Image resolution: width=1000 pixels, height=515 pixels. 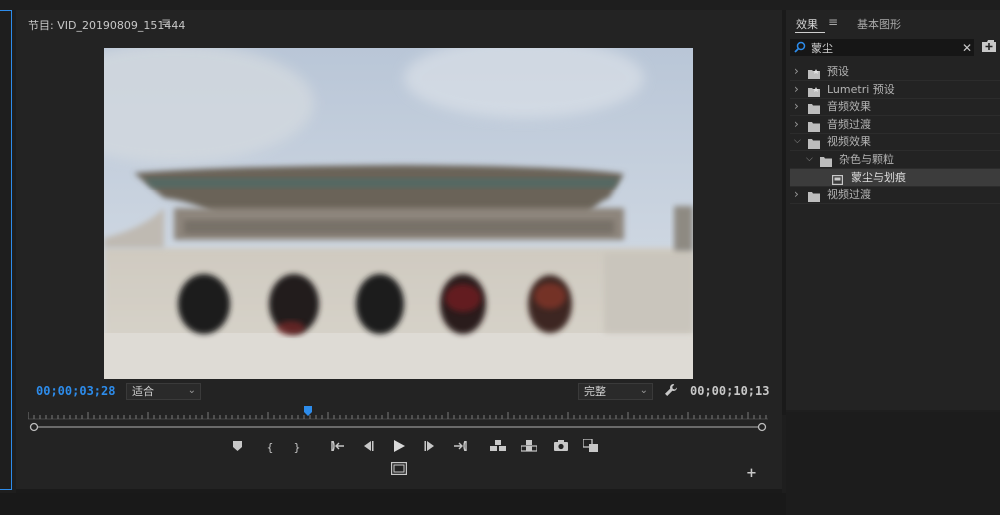 What do you see at coordinates (861, 89) in the screenshot?
I see `effects-tree-item-label: Lumetri 预设` at bounding box center [861, 89].